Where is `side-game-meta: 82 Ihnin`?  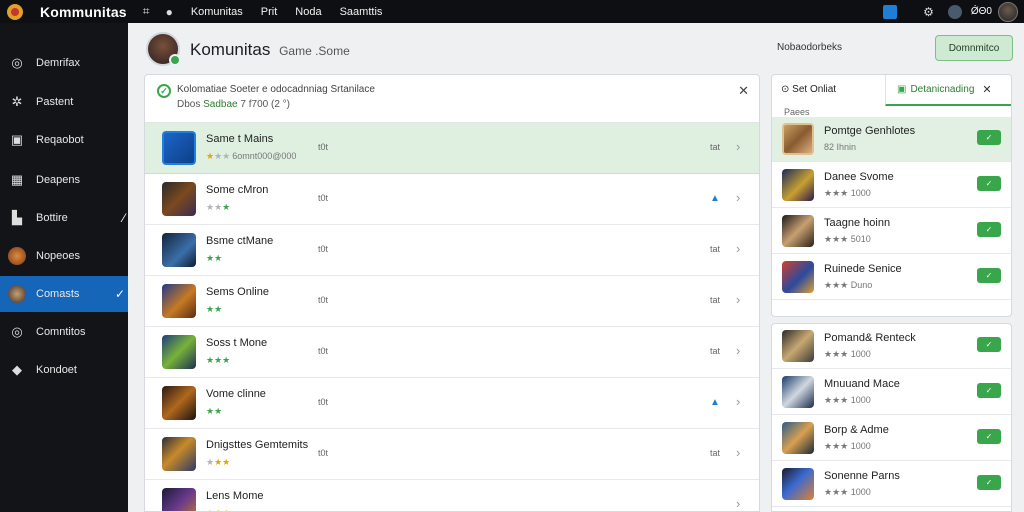
side-game-meta: 82 Ihnin is located at coordinates (840, 147).